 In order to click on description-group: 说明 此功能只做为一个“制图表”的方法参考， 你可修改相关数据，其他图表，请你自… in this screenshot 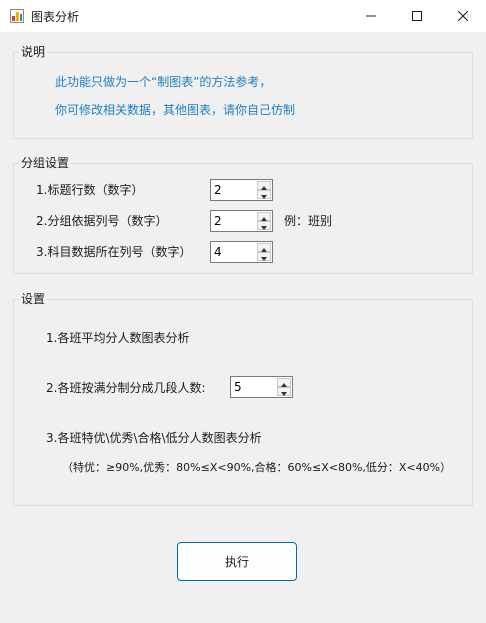, I will do `click(243, 91)`.